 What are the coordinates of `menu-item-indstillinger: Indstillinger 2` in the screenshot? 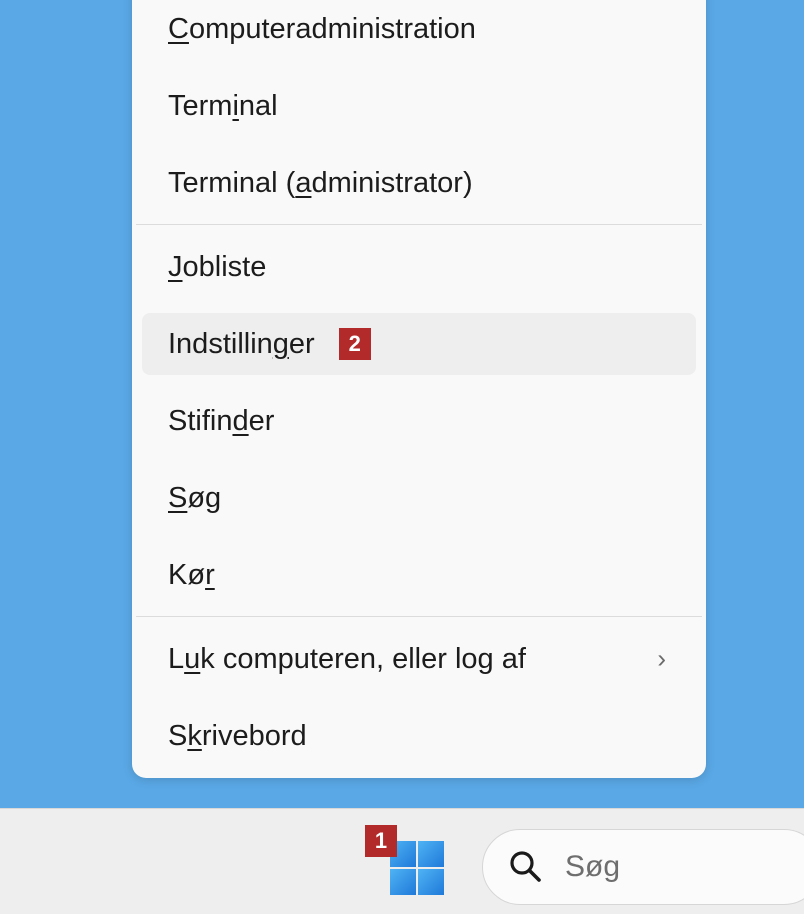 It's located at (419, 344).